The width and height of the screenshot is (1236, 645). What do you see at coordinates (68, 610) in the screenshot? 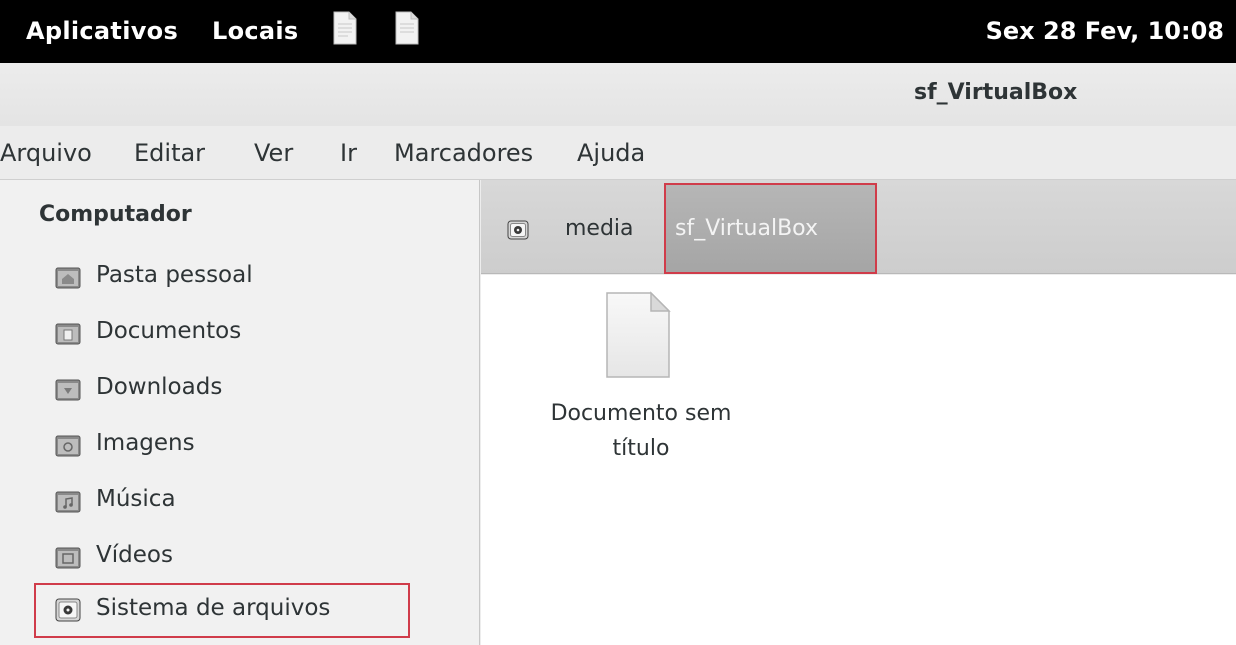
I see `filesystem-icon` at bounding box center [68, 610].